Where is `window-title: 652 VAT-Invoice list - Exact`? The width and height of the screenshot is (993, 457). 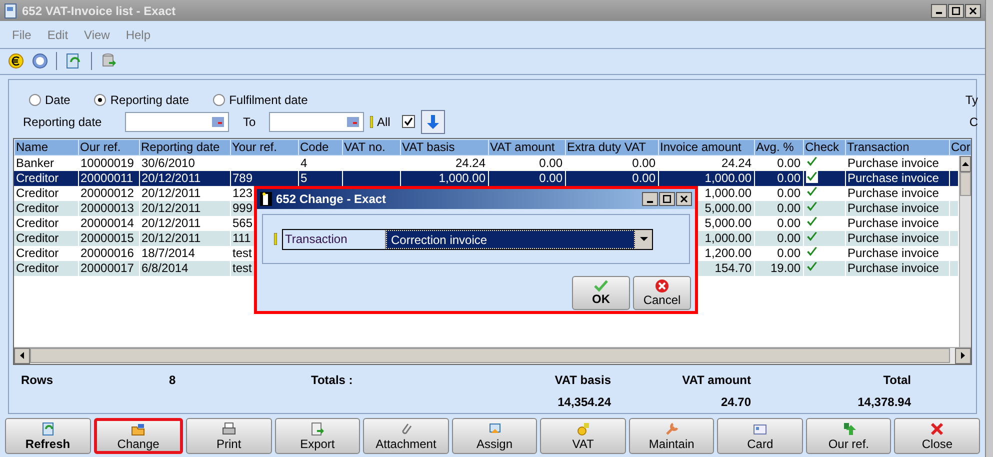 window-title: 652 VAT-Invoice list - Exact is located at coordinates (99, 11).